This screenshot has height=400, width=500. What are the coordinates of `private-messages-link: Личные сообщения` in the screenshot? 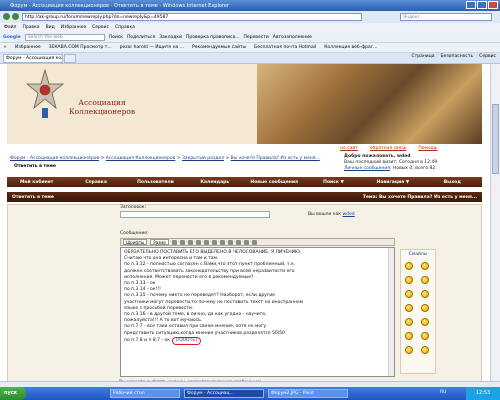 It's located at (367, 168).